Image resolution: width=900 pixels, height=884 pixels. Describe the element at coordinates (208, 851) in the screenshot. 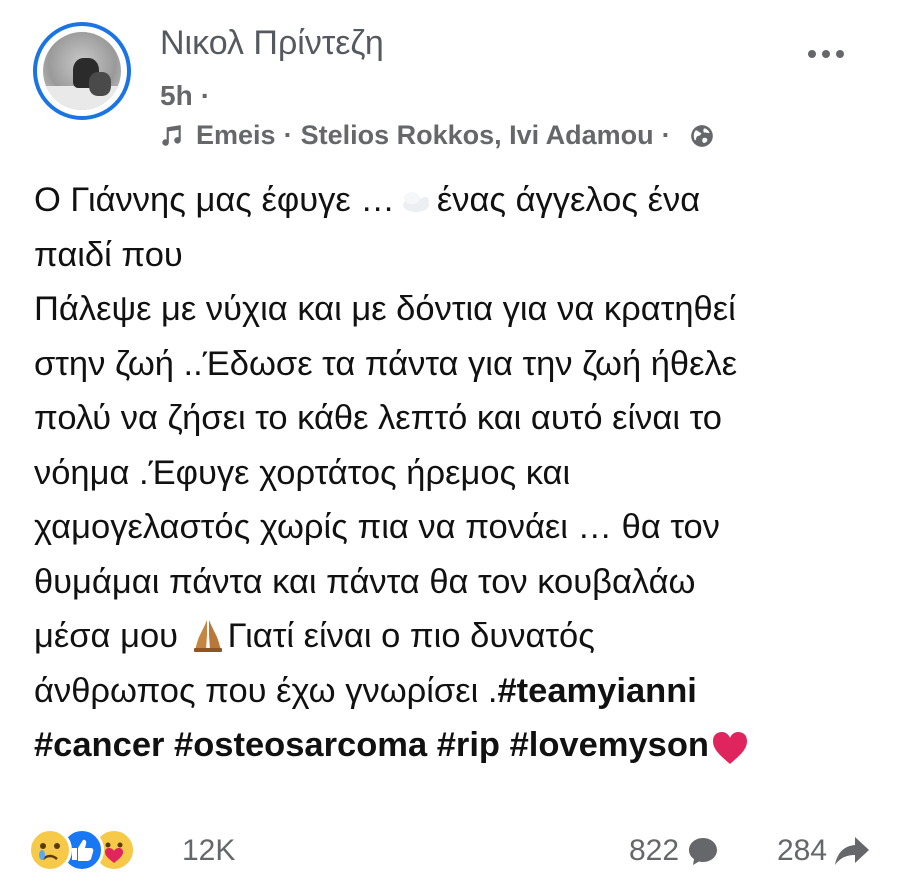

I see `reactions-count: 12K` at that location.